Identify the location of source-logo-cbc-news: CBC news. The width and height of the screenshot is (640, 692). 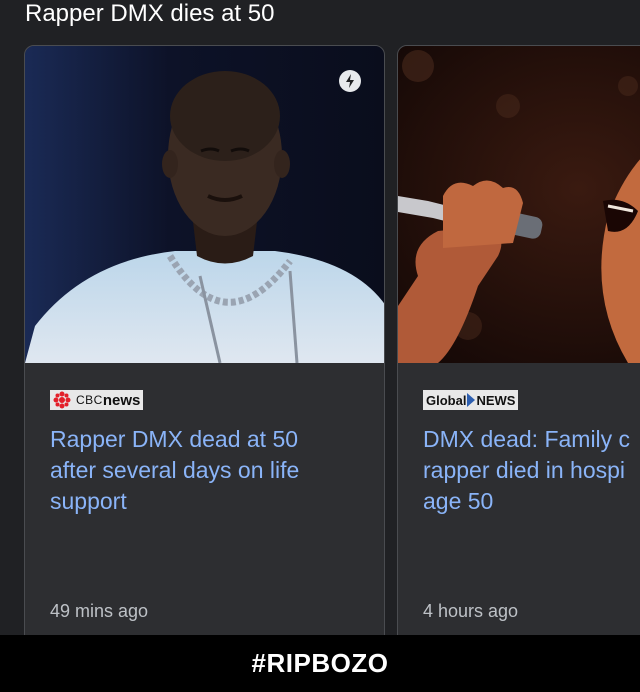
(97, 400).